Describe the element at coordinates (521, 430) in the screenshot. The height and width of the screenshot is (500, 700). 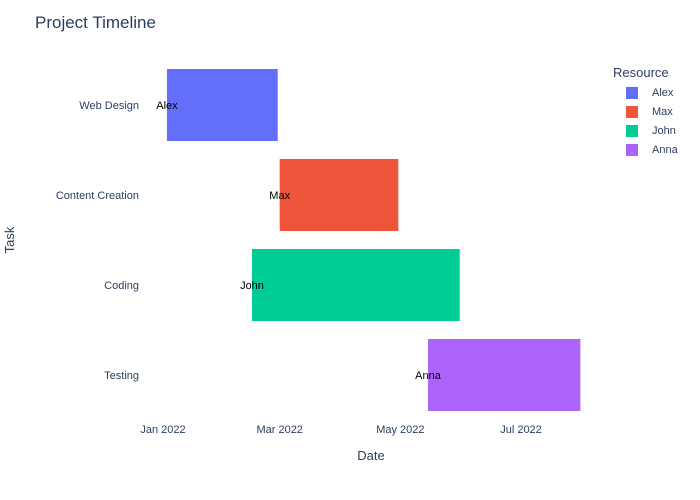
I see `x-tick-label: Jul 2022` at that location.